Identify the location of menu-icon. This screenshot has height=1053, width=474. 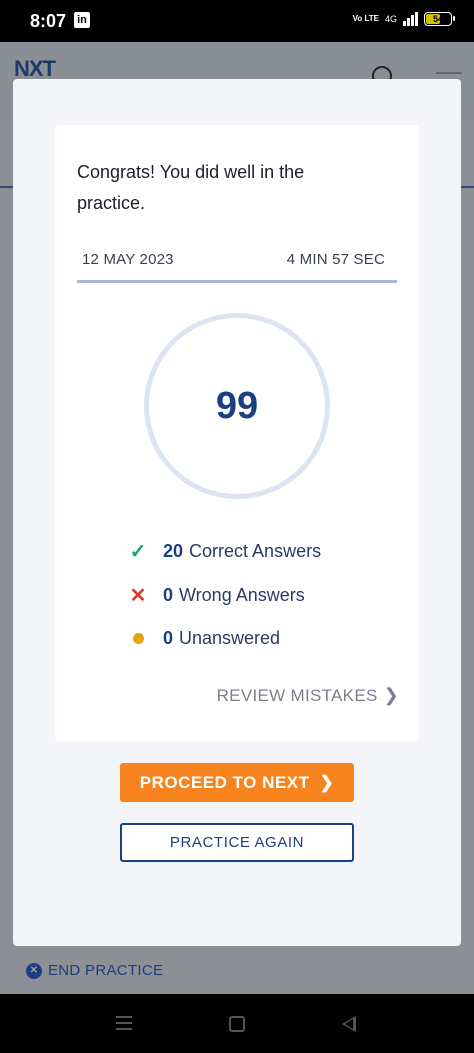
(449, 73).